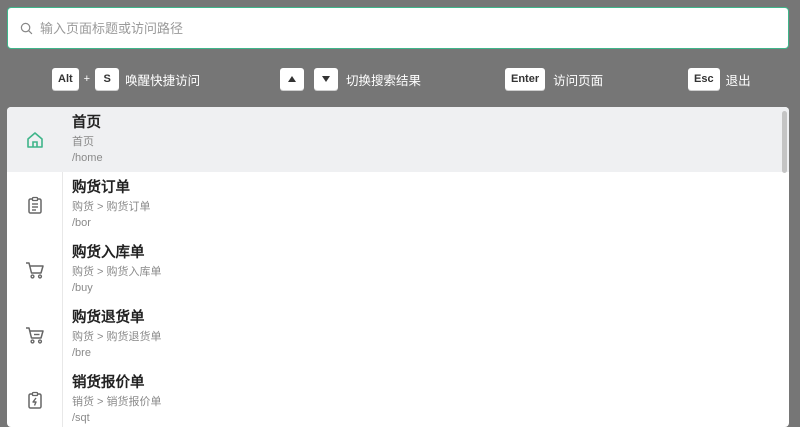  What do you see at coordinates (107, 79) in the screenshot?
I see `key-s: S` at bounding box center [107, 79].